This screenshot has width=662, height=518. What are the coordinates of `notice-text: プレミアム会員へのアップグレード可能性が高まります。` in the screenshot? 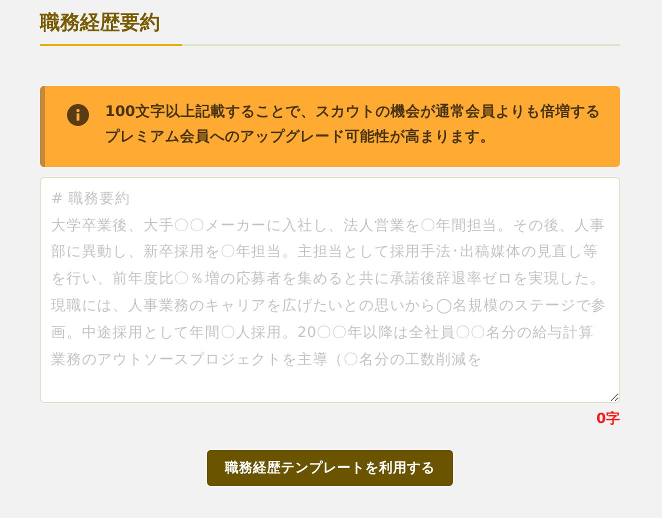 It's located at (300, 138).